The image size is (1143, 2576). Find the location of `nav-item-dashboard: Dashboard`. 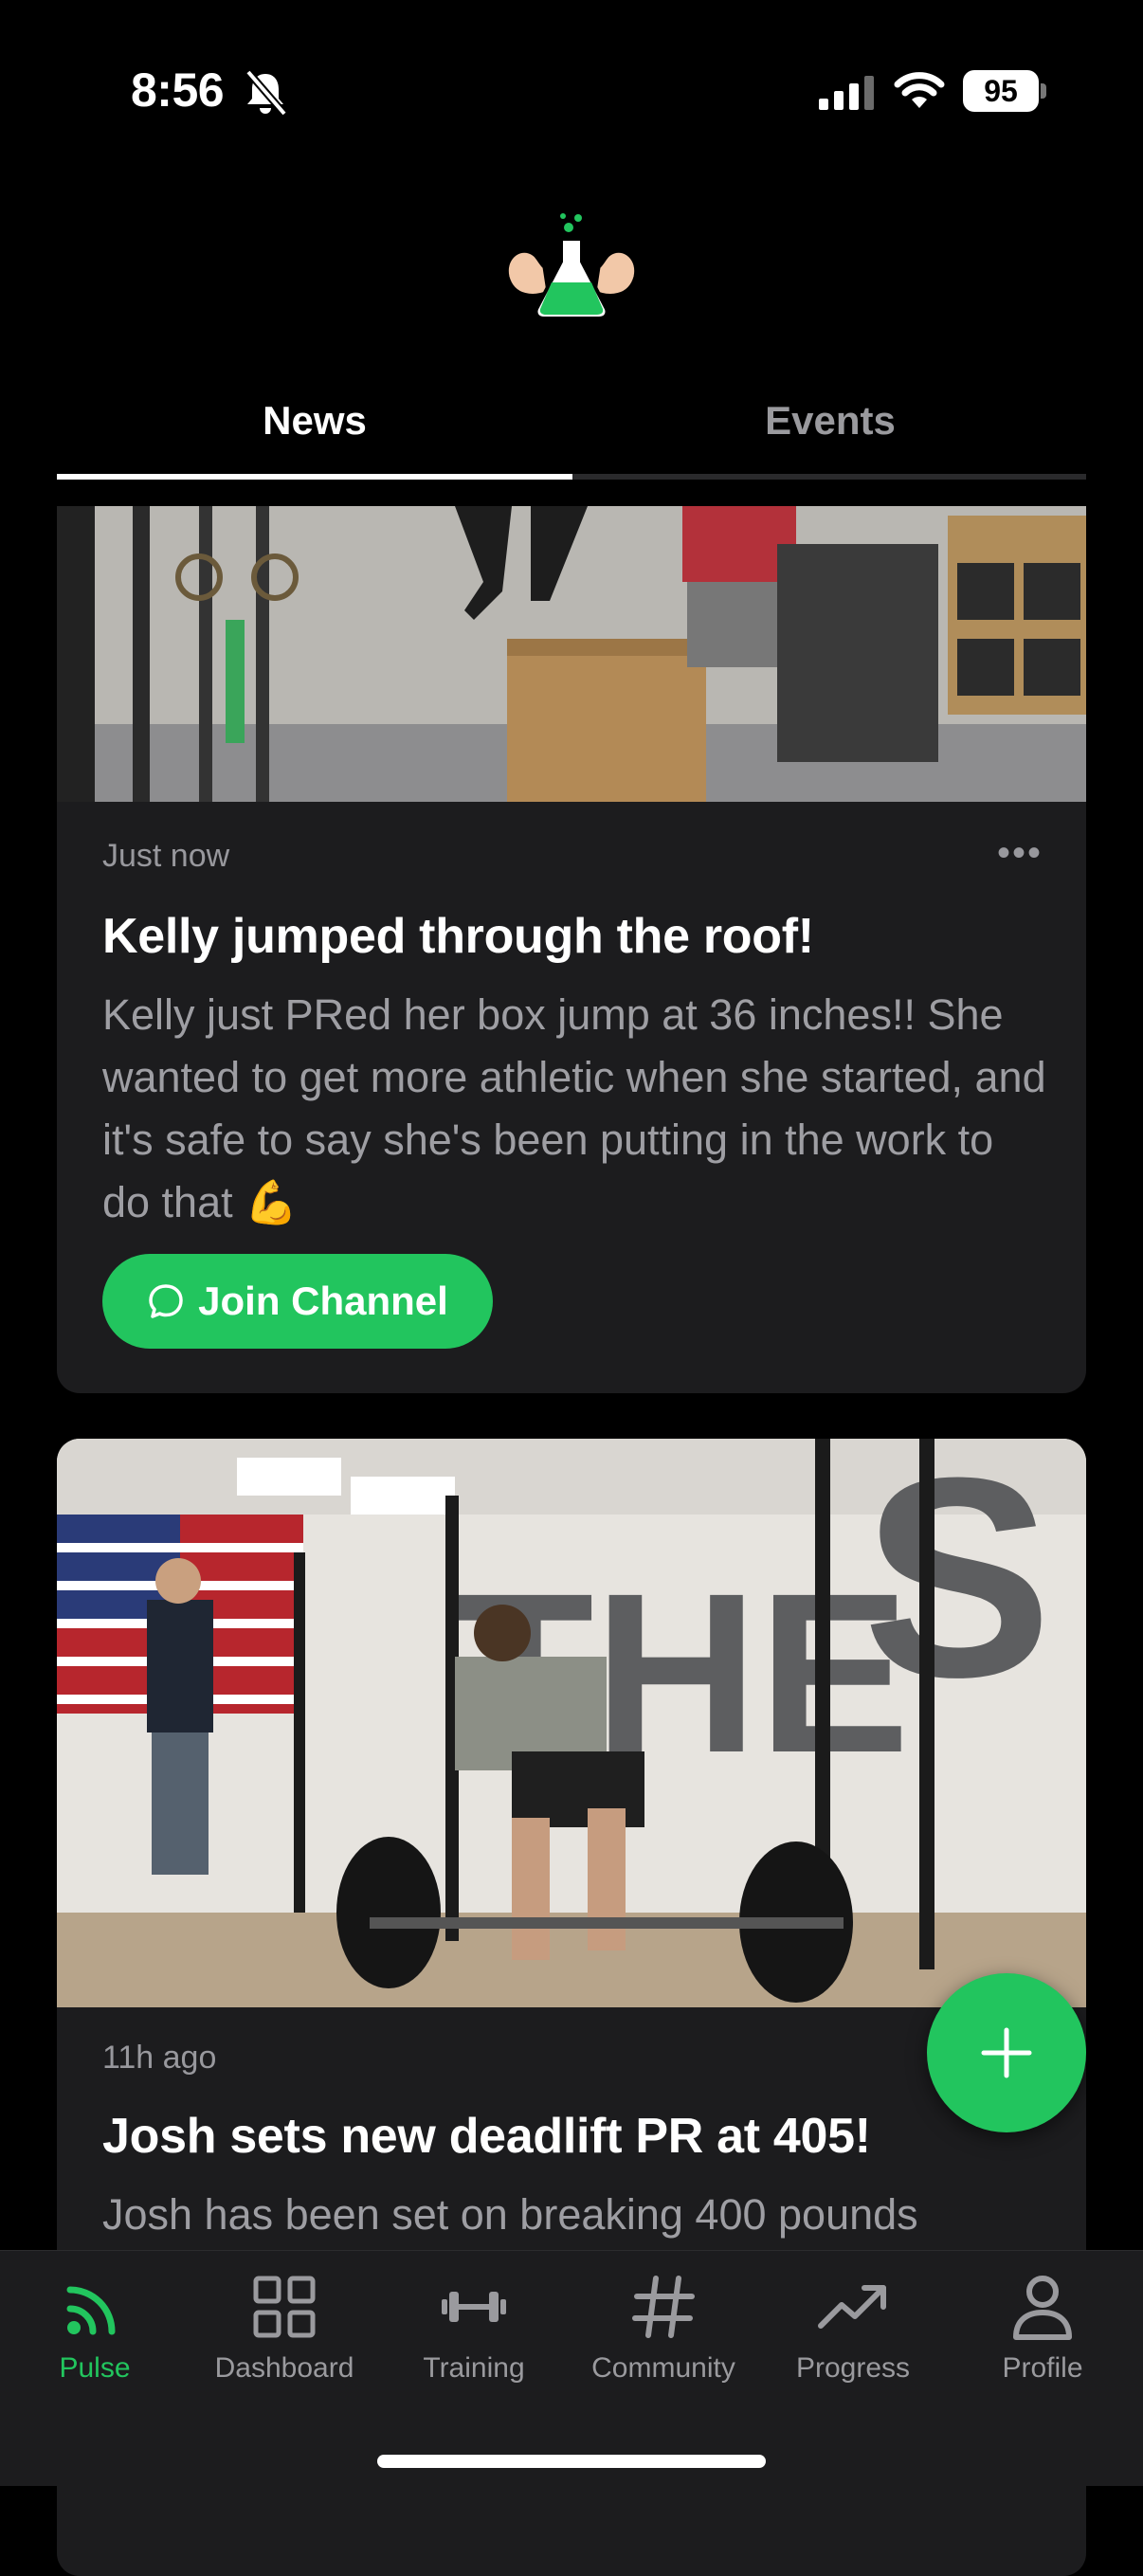

nav-item-dashboard: Dashboard is located at coordinates (284, 2332).